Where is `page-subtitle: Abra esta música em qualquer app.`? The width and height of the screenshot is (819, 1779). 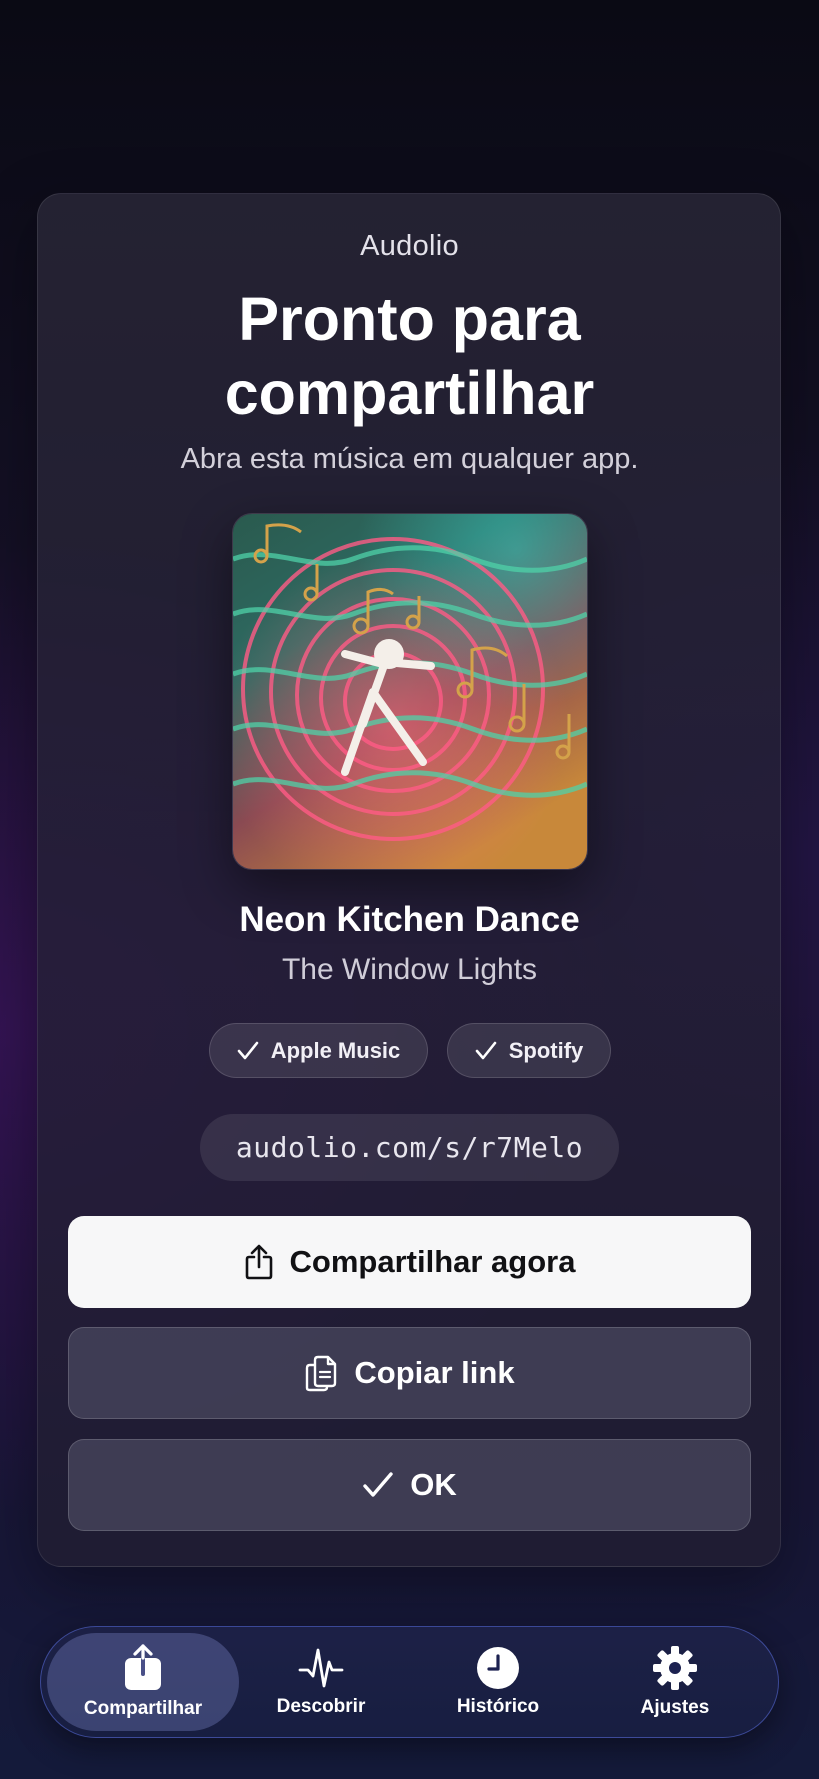
page-subtitle: Abra esta música em qualquer app. is located at coordinates (409, 459).